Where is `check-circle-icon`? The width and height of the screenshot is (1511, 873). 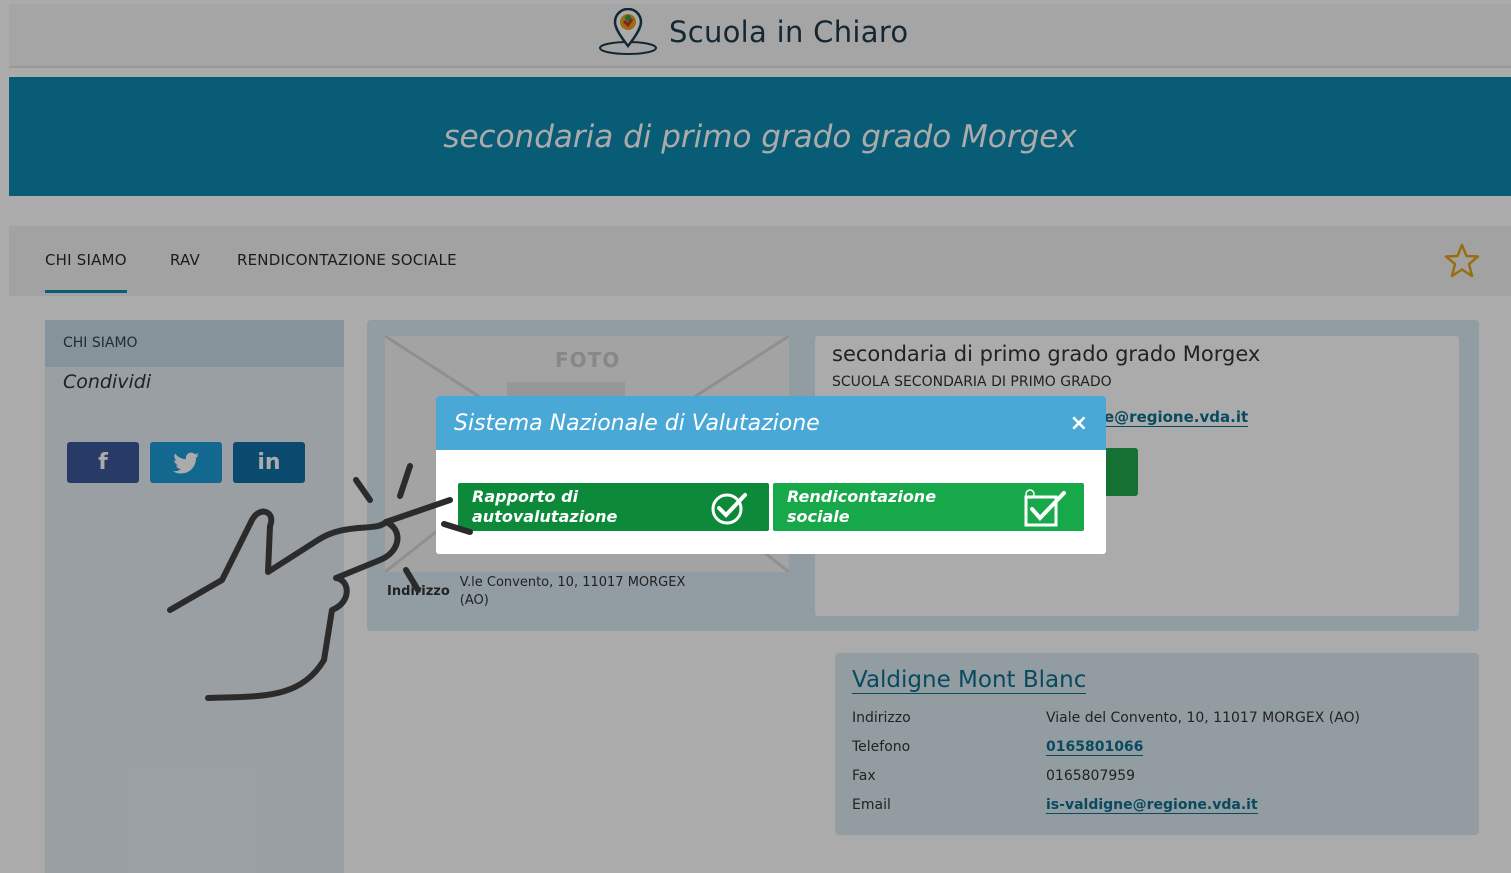 check-circle-icon is located at coordinates (729, 509).